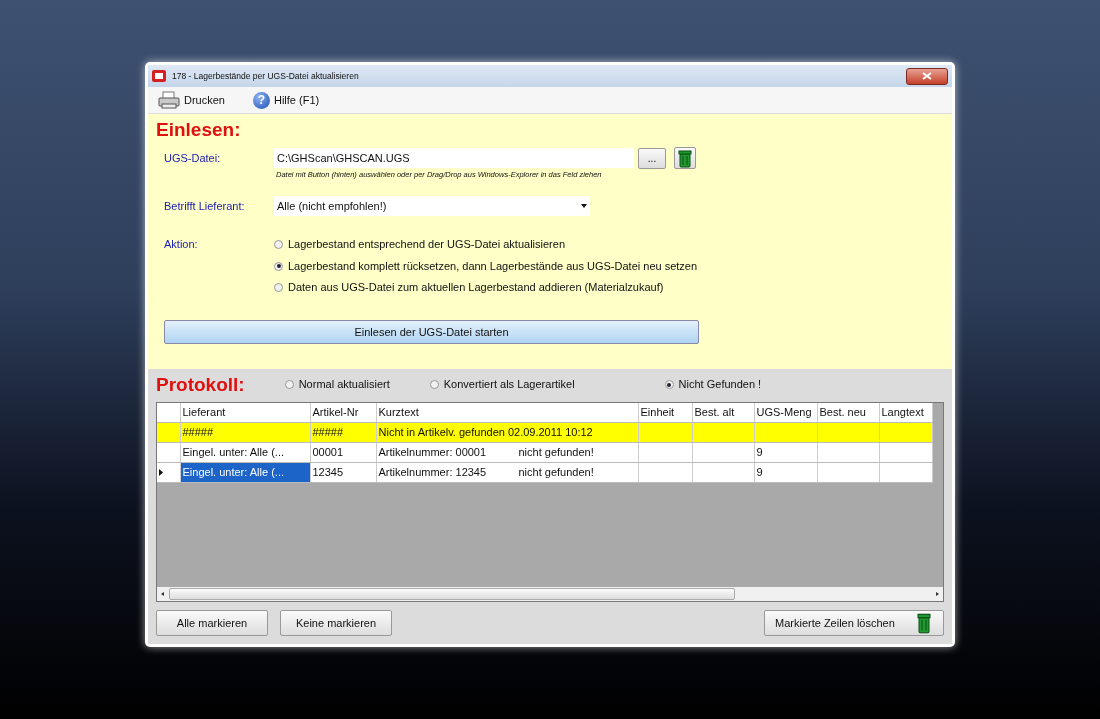 Image resolution: width=1100 pixels, height=719 pixels. Describe the element at coordinates (431, 331) in the screenshot. I see `start-import-button: Einlesen der UGS-Datei starten` at that location.